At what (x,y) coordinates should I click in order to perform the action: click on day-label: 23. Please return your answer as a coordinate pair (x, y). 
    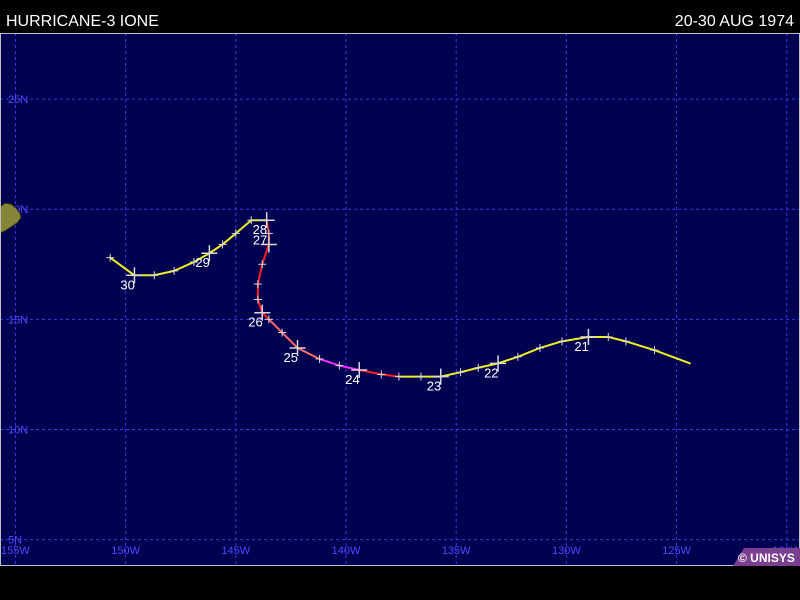
    Looking at the image, I should click on (434, 386).